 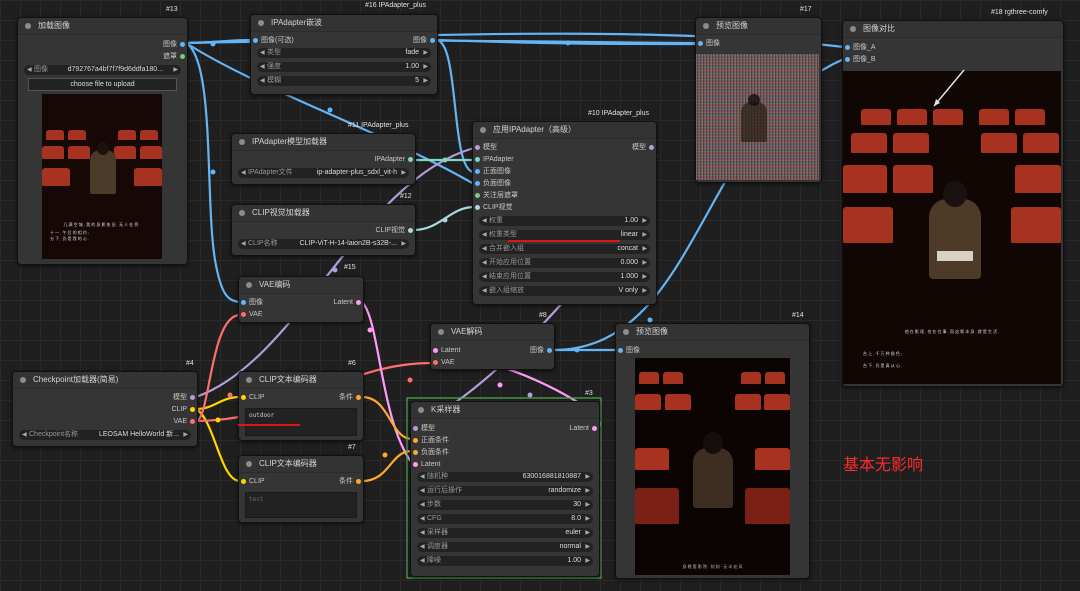 I want to click on output-model: 模型, so click(x=185, y=398).